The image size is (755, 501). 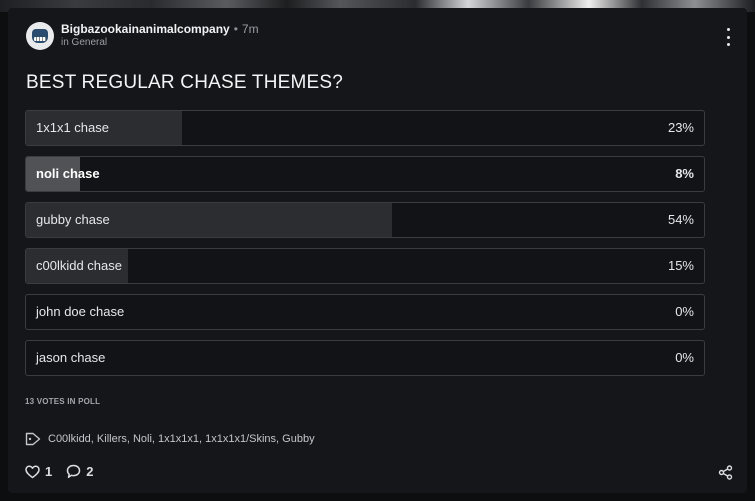 I want to click on poll-option-label: 1x1x1 chase, so click(x=72, y=127).